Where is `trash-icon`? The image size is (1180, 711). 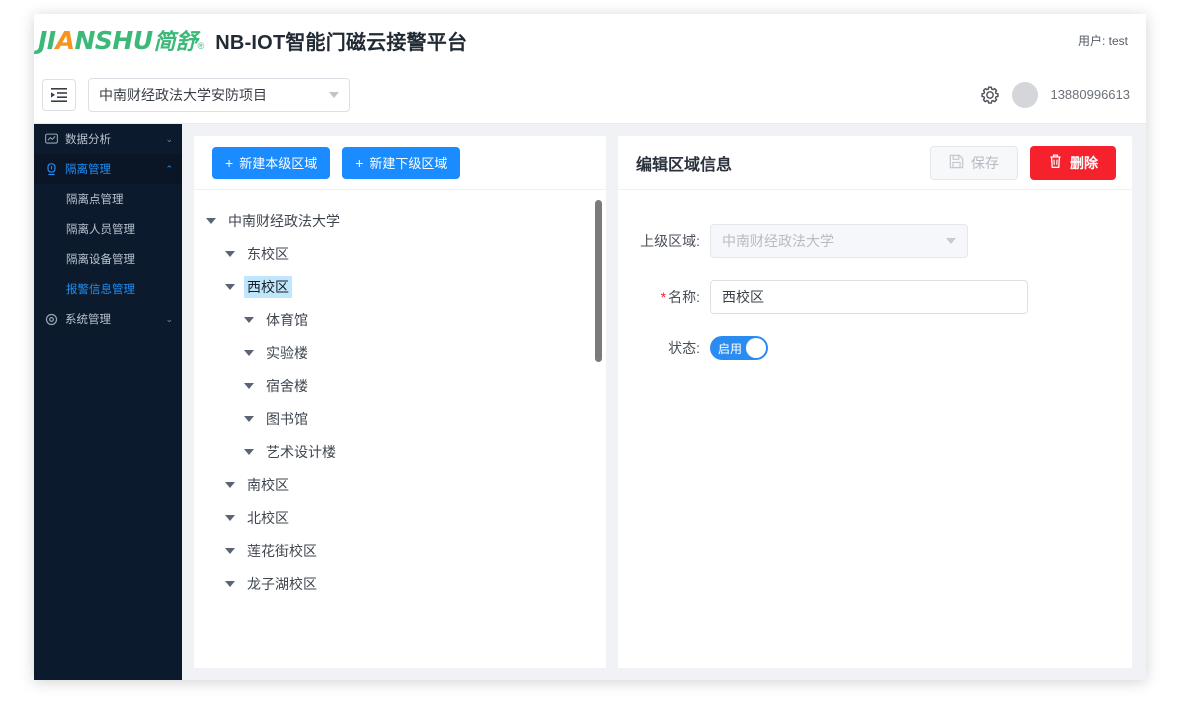
trash-icon is located at coordinates (1055, 162).